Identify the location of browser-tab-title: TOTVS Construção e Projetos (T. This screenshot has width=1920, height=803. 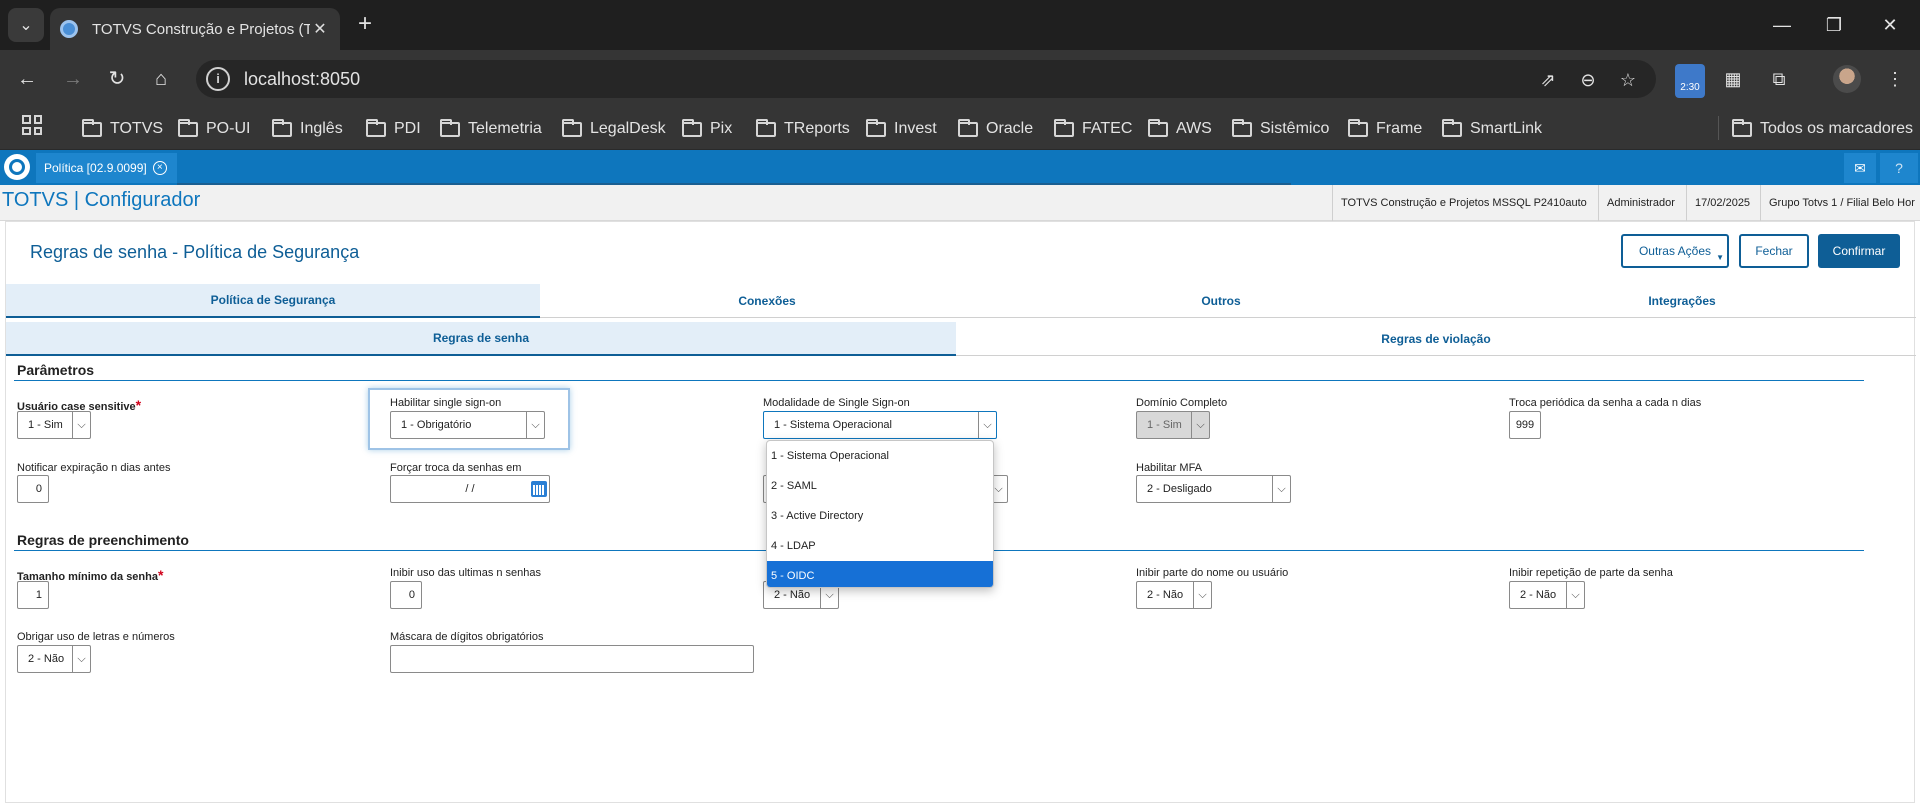
(201, 29).